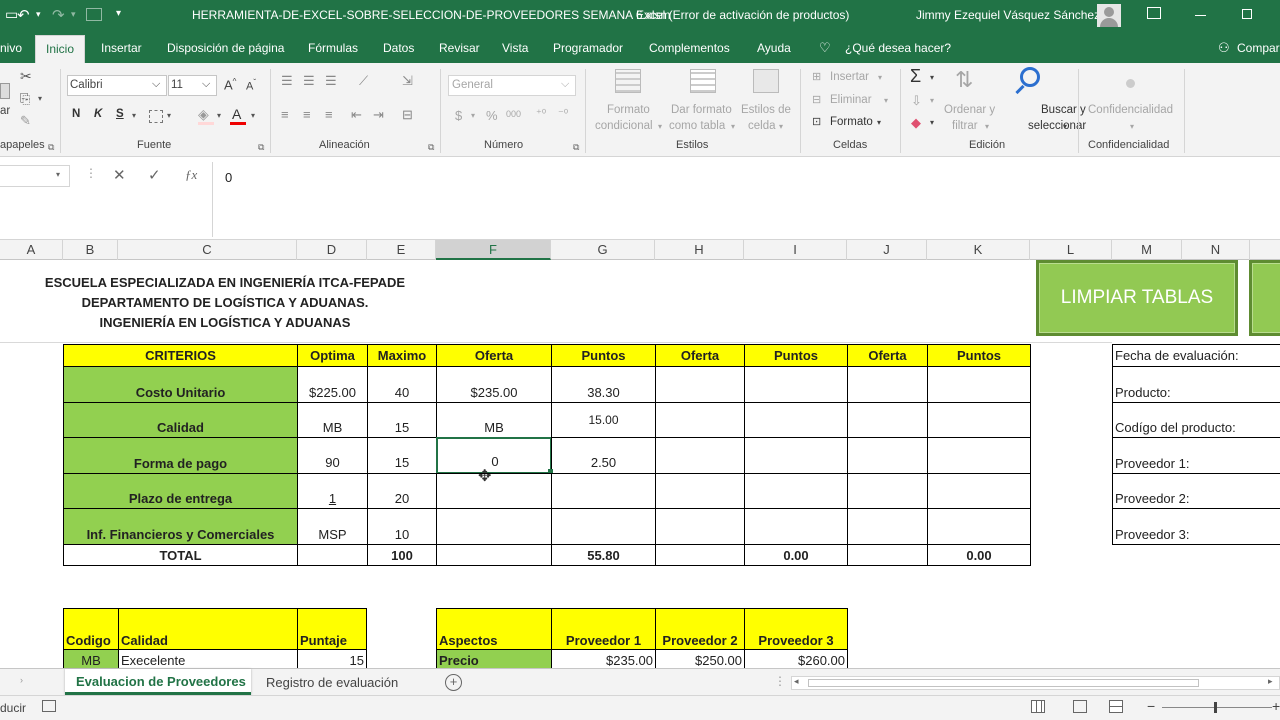  Describe the element at coordinates (816, 121) in the screenshot. I see `format-cells-icon: ⊡` at that location.